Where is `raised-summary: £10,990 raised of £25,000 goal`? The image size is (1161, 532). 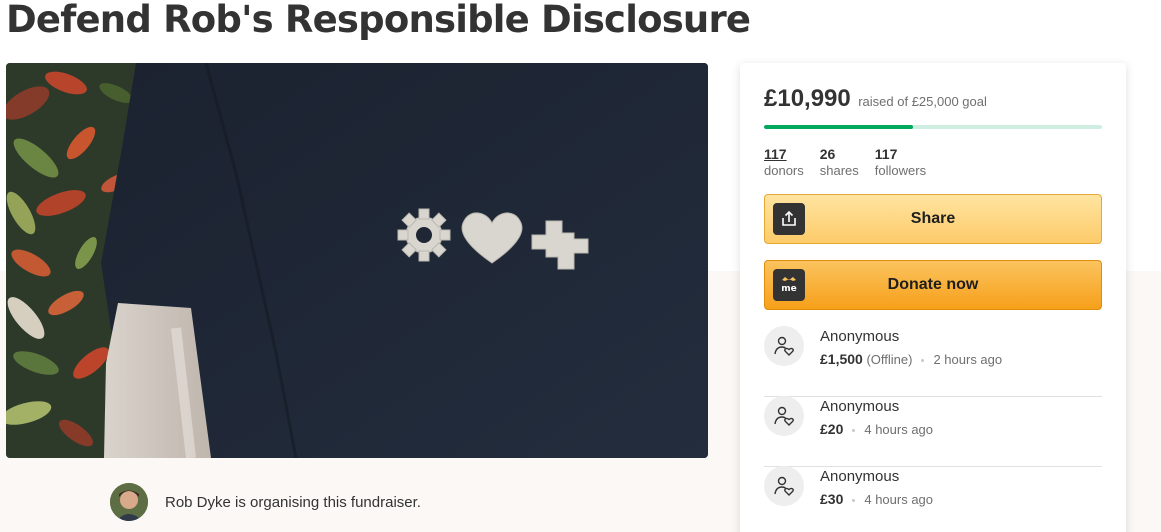 raised-summary: £10,990 raised of £25,000 goal is located at coordinates (875, 99).